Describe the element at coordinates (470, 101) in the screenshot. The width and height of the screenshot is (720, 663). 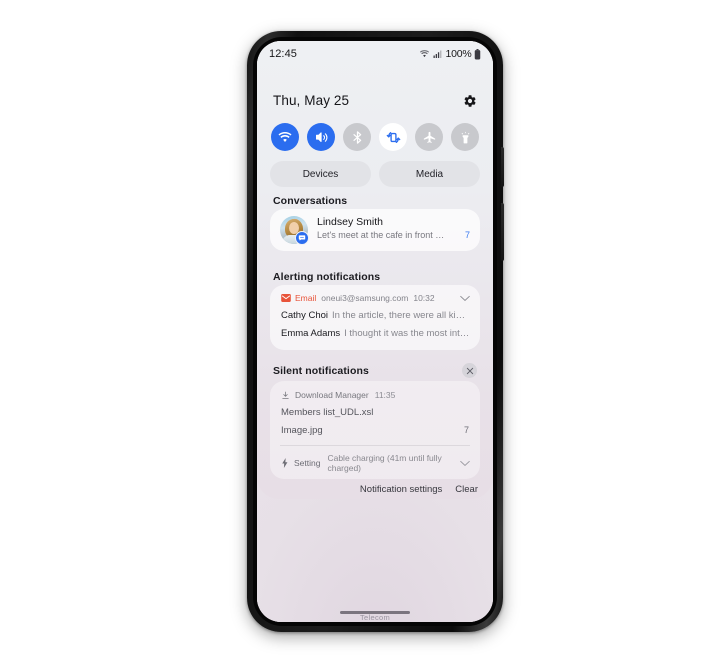
I see `gear-icon` at that location.